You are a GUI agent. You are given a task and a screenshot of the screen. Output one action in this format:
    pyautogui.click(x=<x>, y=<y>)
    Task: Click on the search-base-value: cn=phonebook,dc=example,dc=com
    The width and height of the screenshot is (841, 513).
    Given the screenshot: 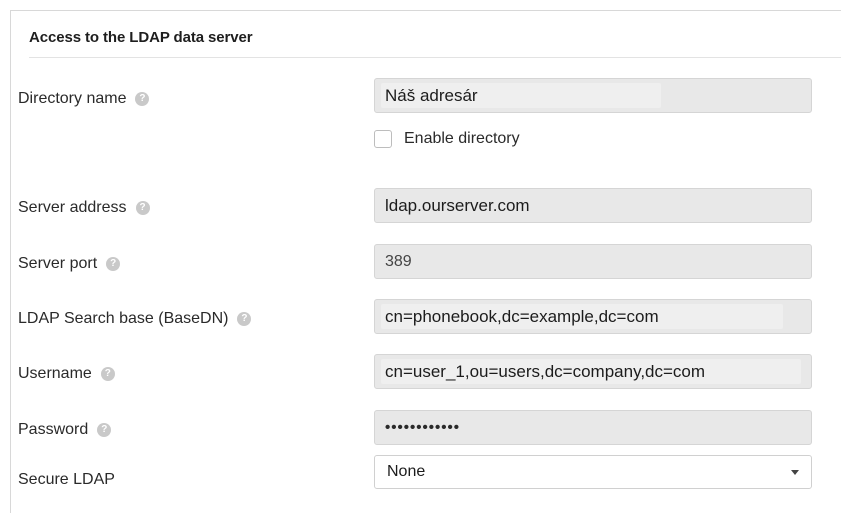 What is the action you would take?
    pyautogui.click(x=522, y=316)
    